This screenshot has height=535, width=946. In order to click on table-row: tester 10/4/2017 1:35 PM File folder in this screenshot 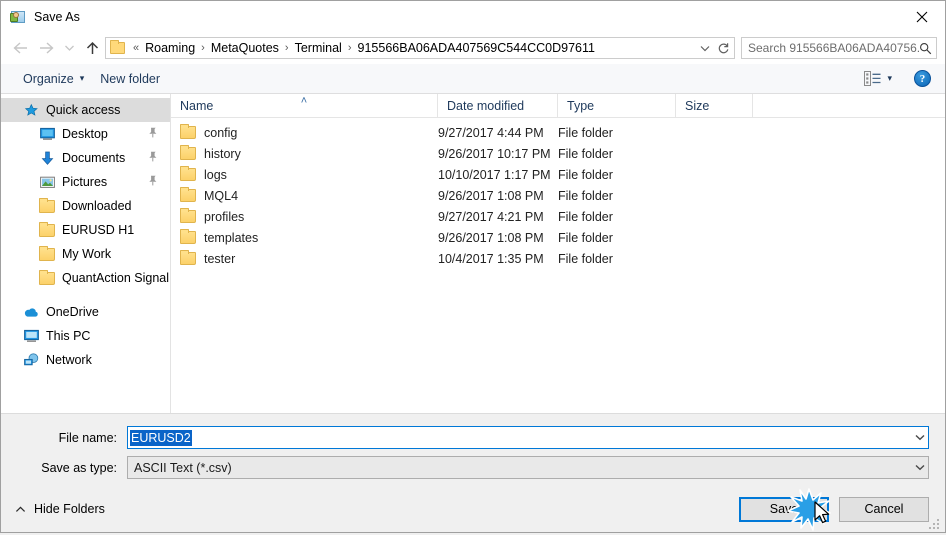, I will do `click(558, 258)`.